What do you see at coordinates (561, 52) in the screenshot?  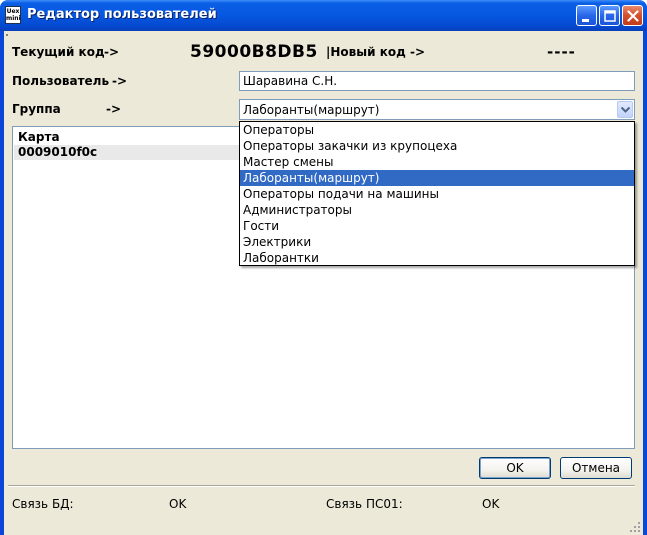 I see `new-code-value: ----` at bounding box center [561, 52].